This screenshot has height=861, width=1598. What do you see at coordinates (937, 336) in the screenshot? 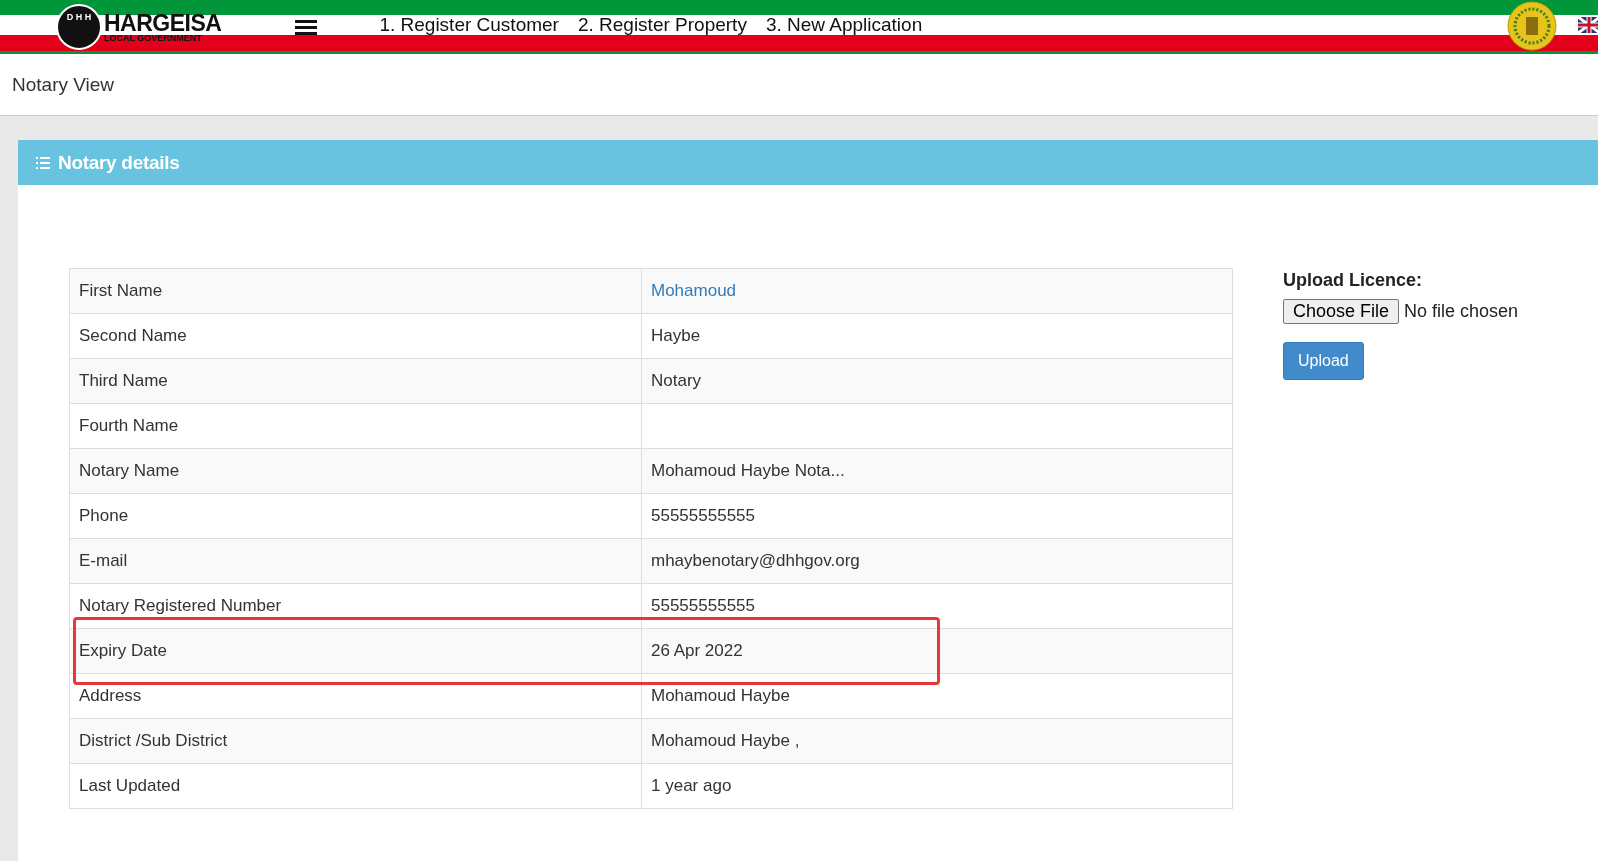
I see `field-value: Haybe` at bounding box center [937, 336].